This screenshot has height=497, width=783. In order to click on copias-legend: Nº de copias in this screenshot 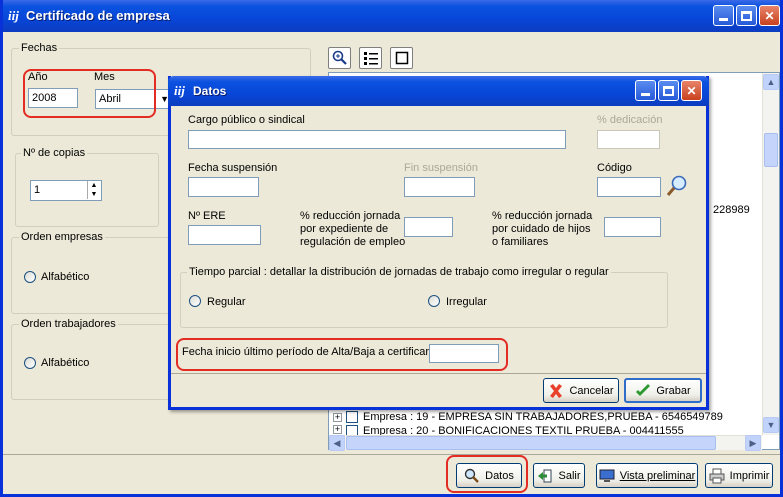, I will do `click(54, 153)`.